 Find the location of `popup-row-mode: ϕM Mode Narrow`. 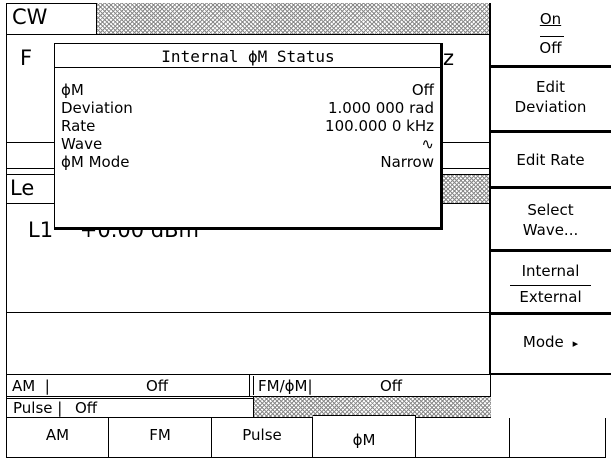

popup-row-mode: ϕM Mode Narrow is located at coordinates (247, 162).